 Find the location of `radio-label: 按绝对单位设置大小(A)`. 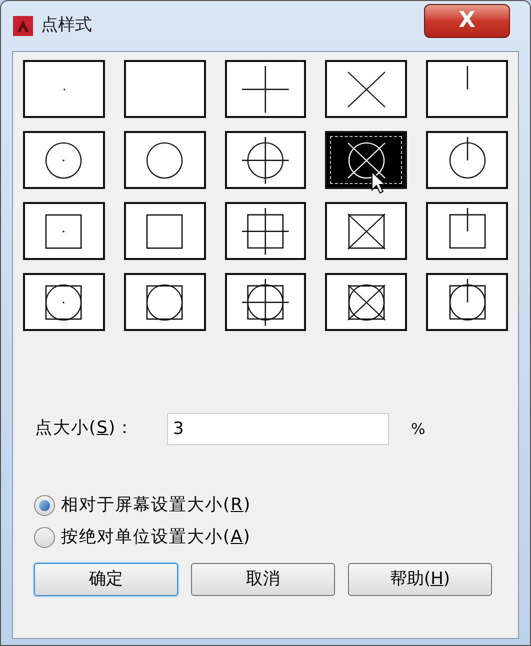

radio-label: 按绝对单位设置大小(A) is located at coordinates (156, 537).